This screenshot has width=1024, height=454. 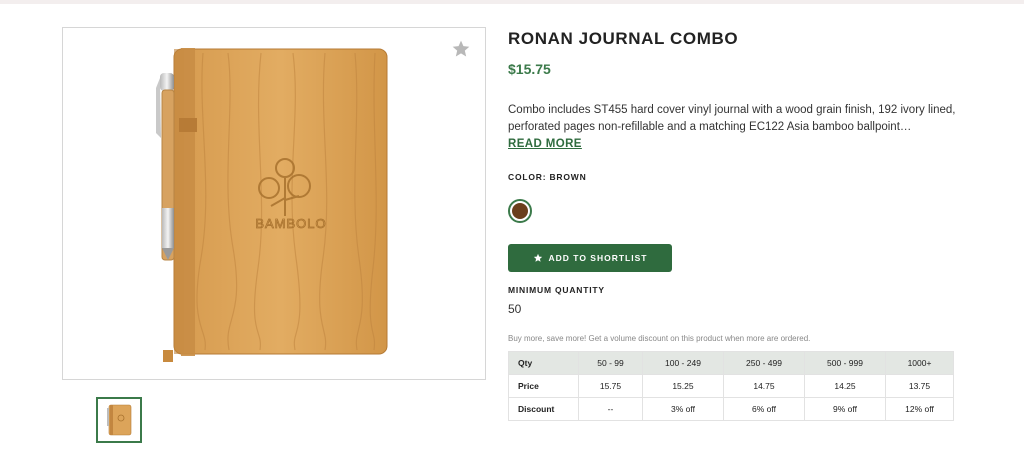 I want to click on pricing-cell: 9% off, so click(x=845, y=409).